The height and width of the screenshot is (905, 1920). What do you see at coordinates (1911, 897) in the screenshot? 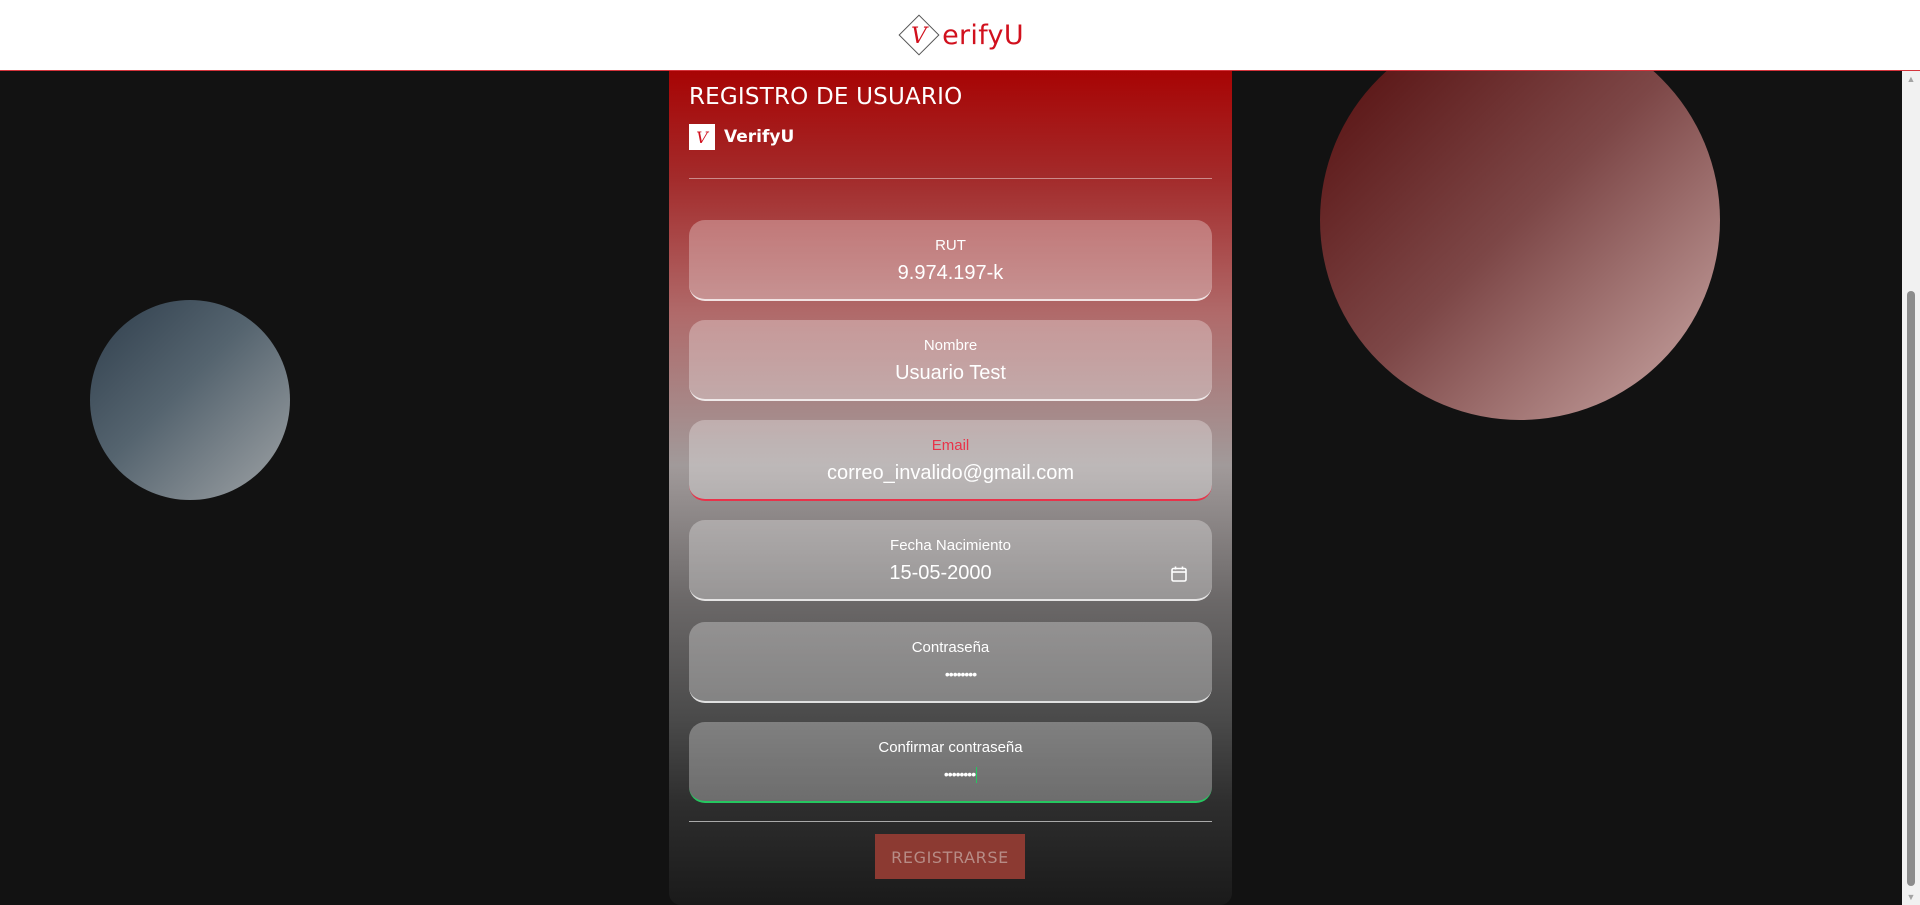
I see `scroll-down-arrow-icon: ▼` at bounding box center [1911, 897].